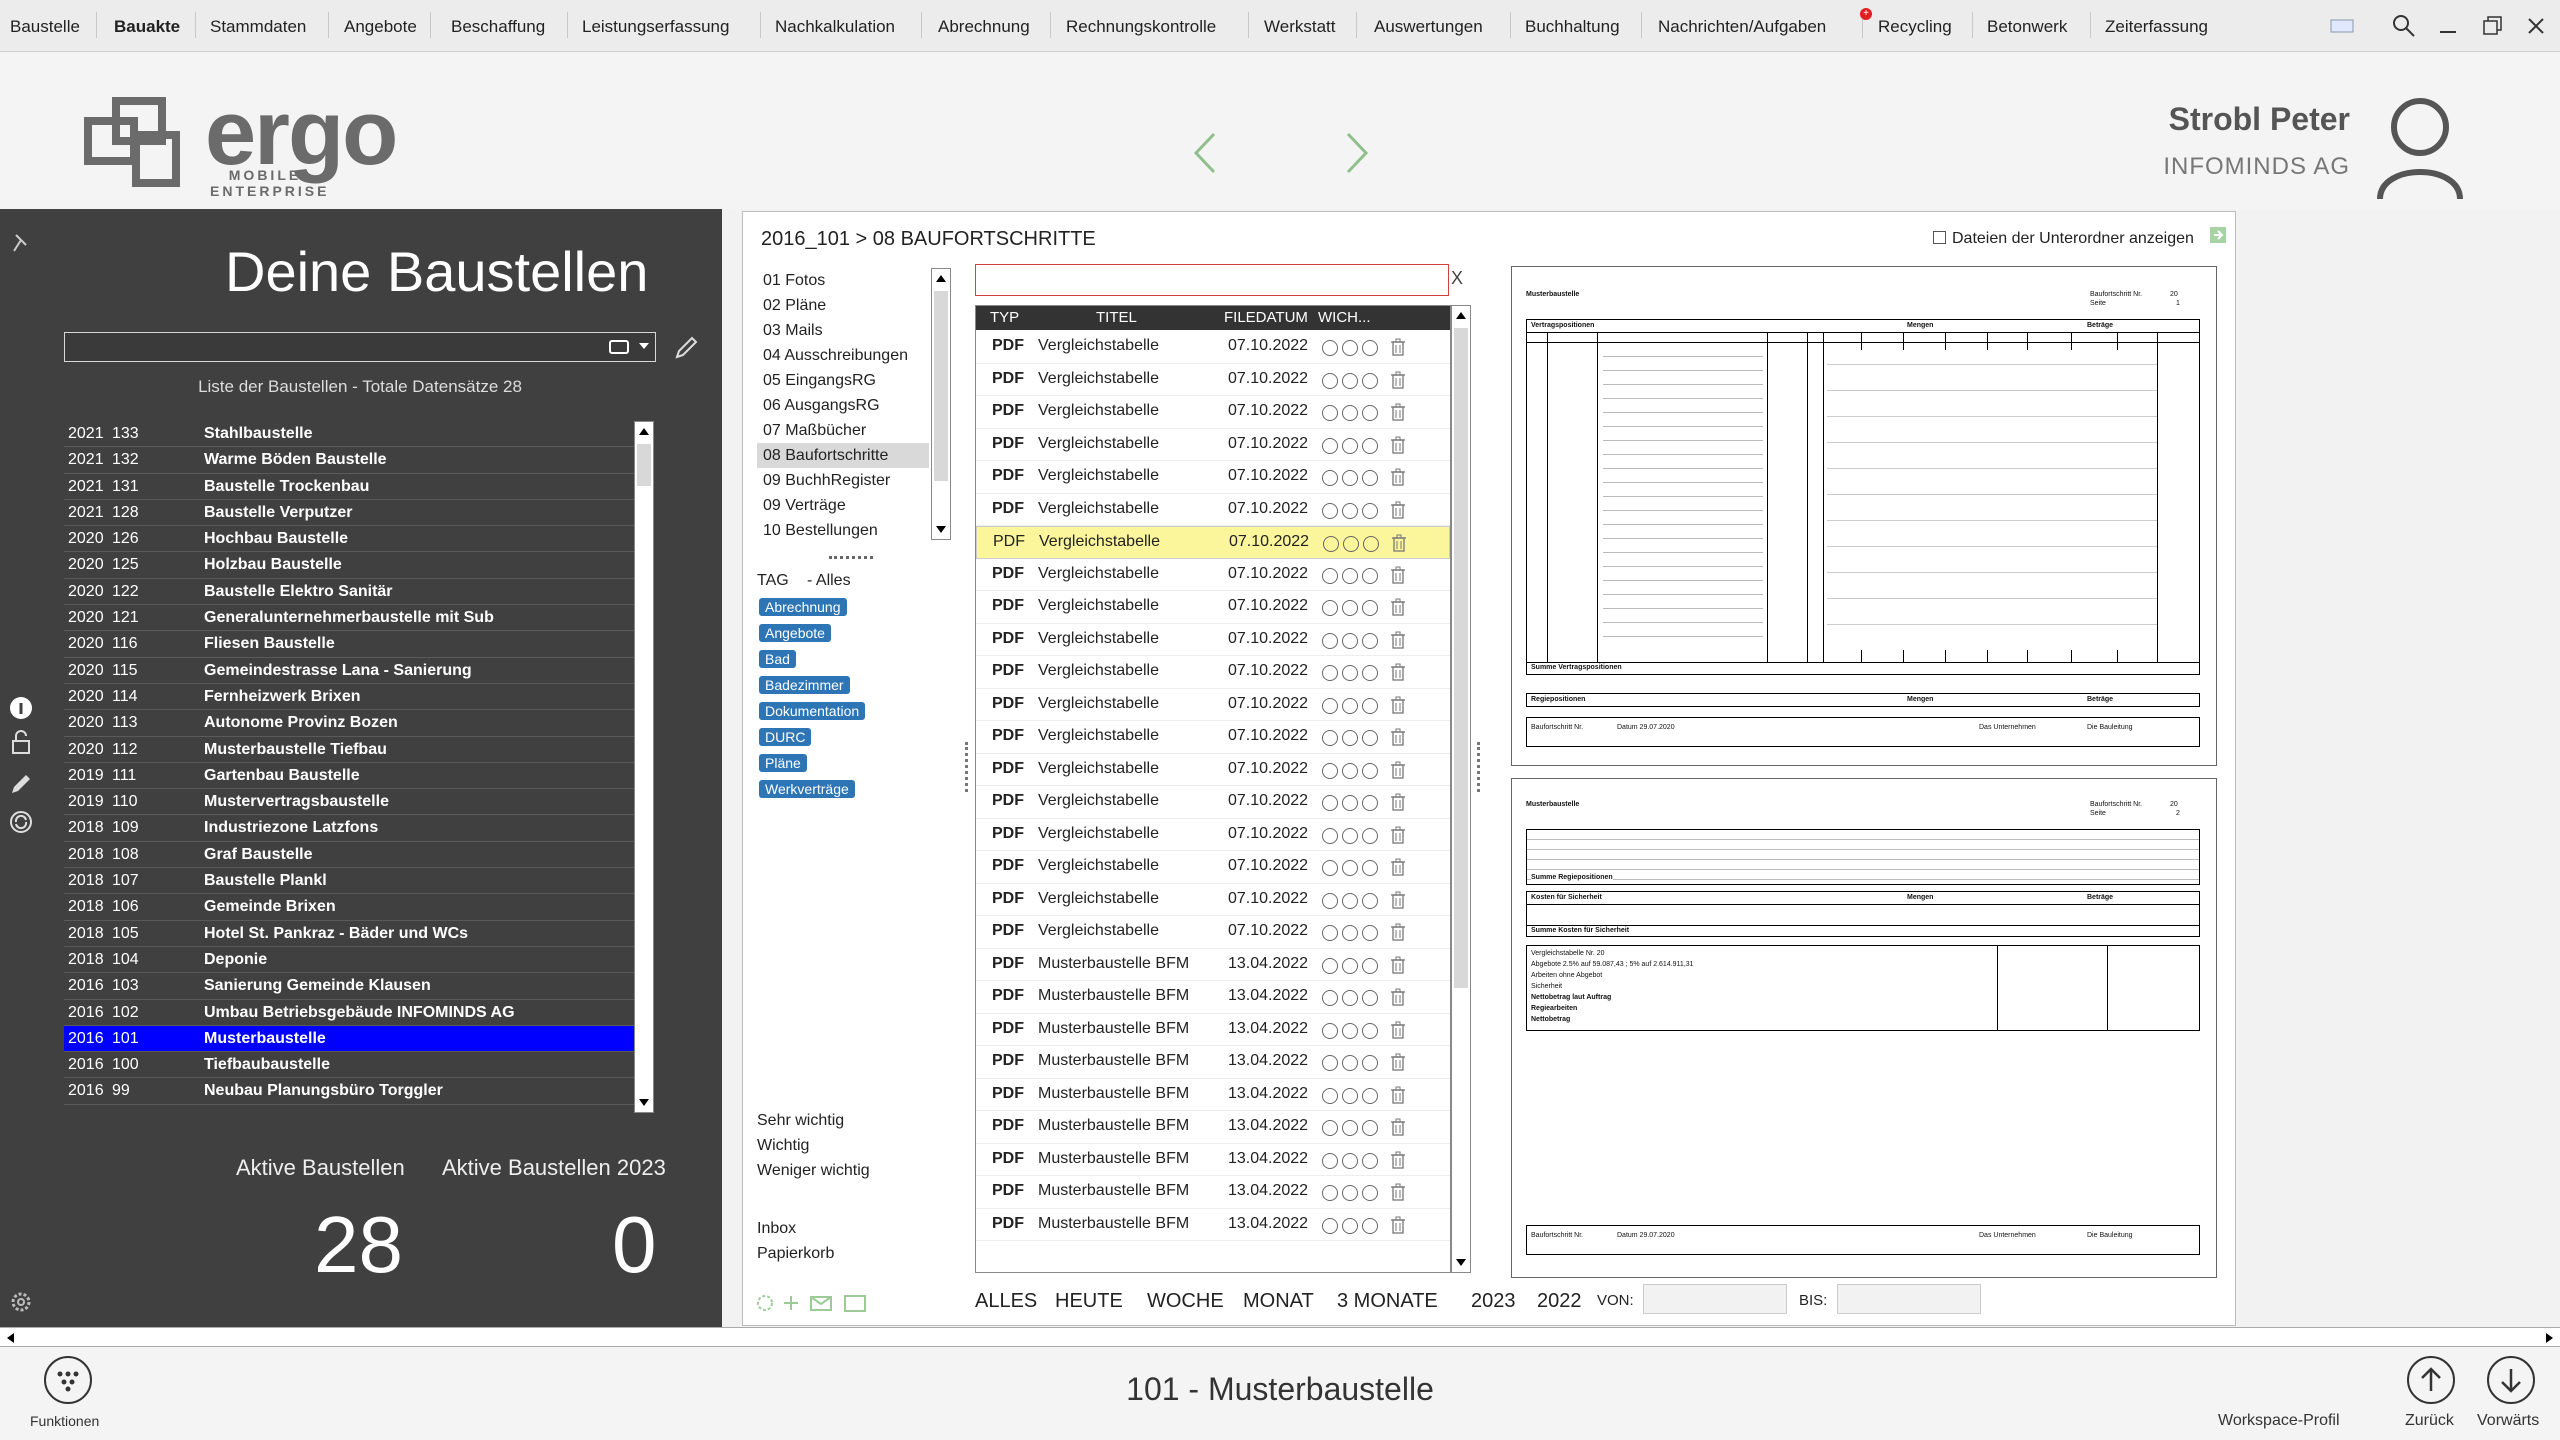 Image resolution: width=2560 pixels, height=1440 pixels. What do you see at coordinates (1116, 318) in the screenshot?
I see `column-title: TITEL` at bounding box center [1116, 318].